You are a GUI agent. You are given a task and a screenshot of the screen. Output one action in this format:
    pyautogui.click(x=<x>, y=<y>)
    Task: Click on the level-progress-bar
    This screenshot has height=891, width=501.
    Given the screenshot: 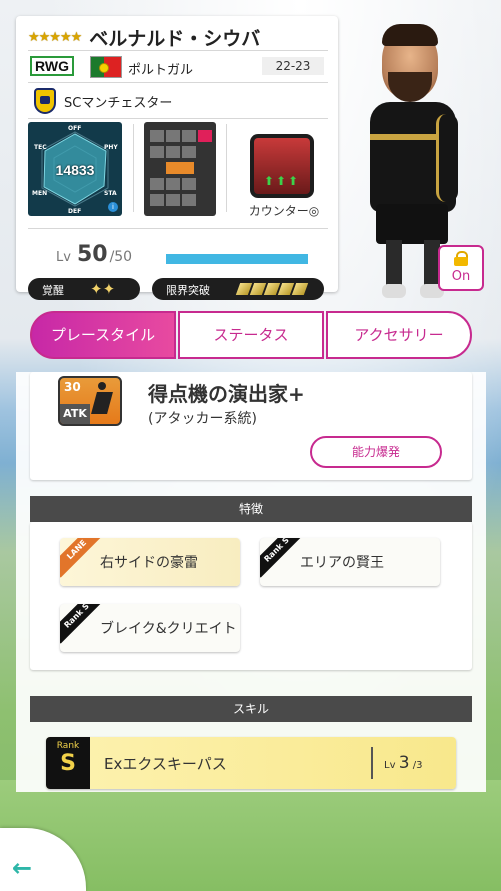 What is the action you would take?
    pyautogui.click(x=237, y=259)
    